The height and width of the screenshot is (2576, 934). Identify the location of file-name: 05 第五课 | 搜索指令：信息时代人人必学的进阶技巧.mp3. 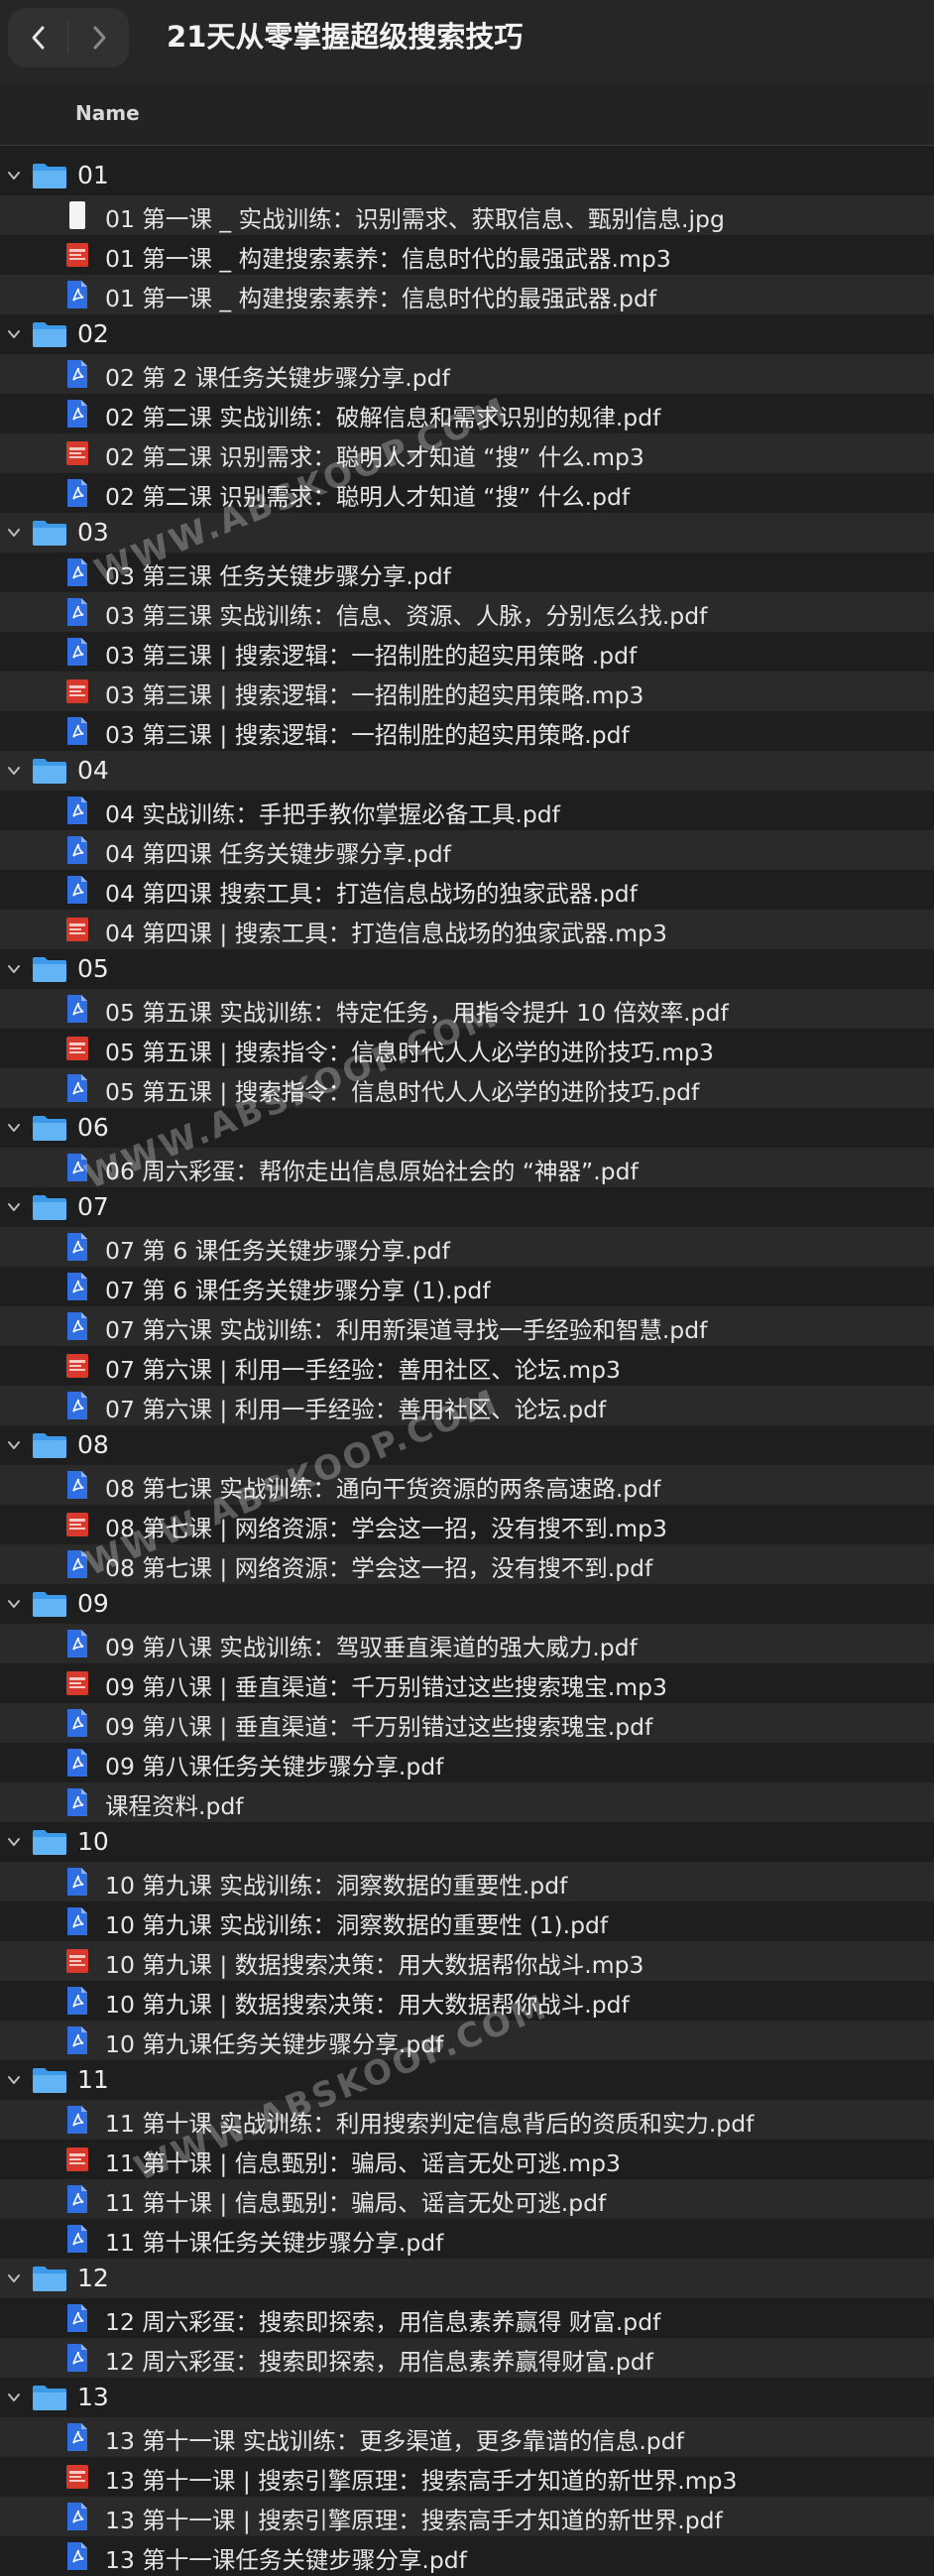
(410, 1052).